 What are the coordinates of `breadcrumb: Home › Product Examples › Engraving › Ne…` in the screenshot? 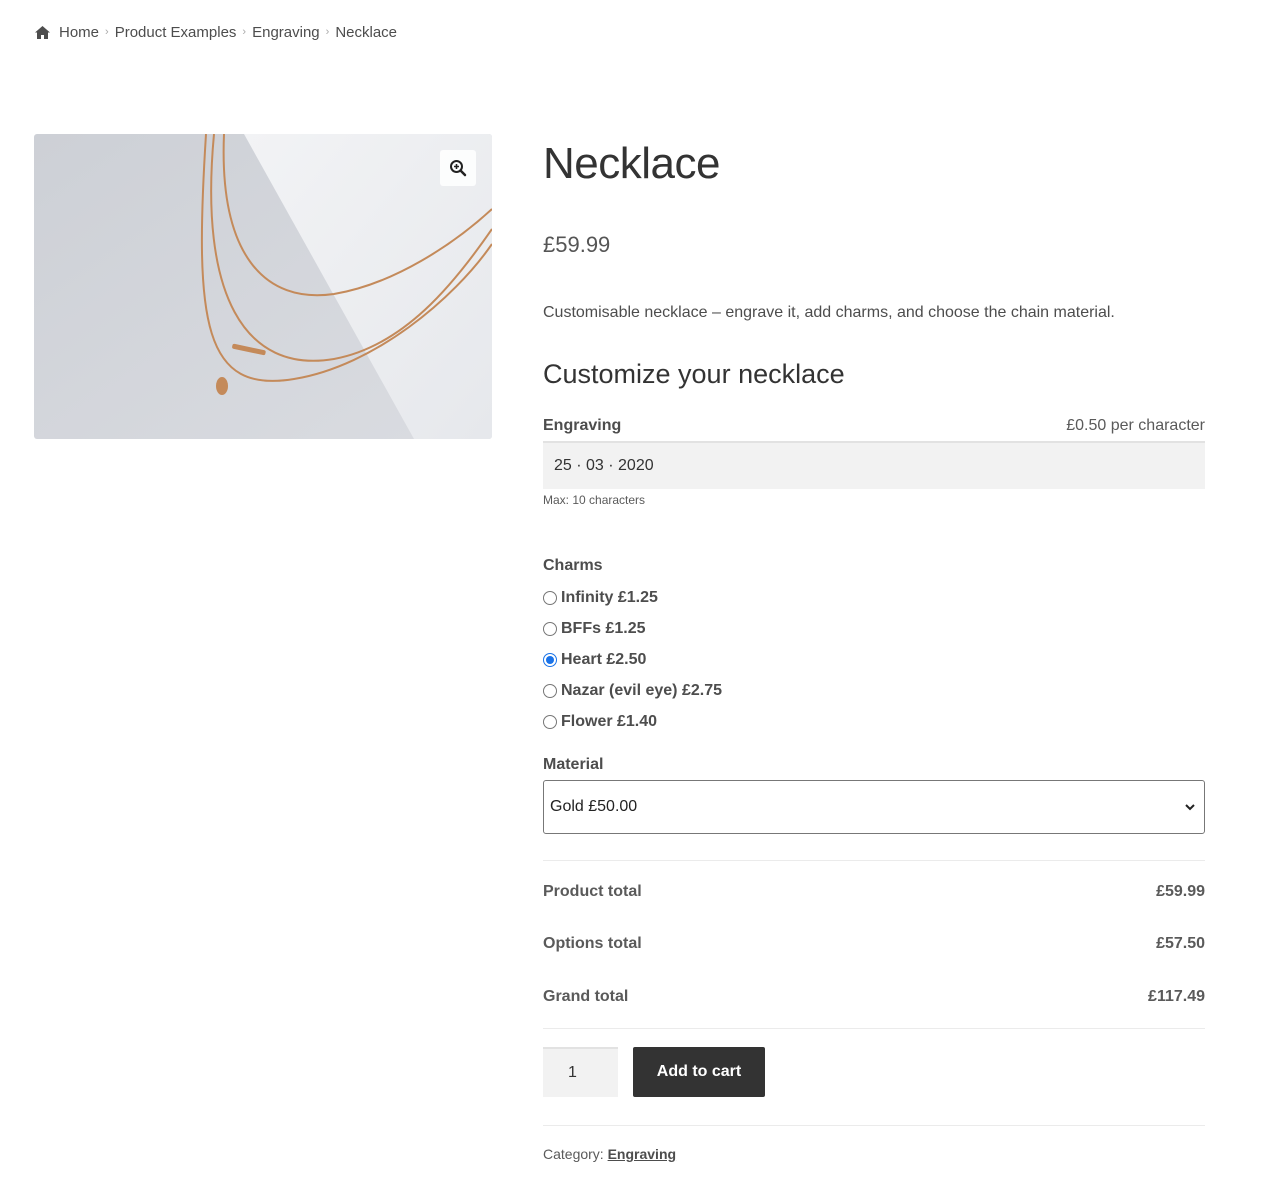 It's located at (215, 32).